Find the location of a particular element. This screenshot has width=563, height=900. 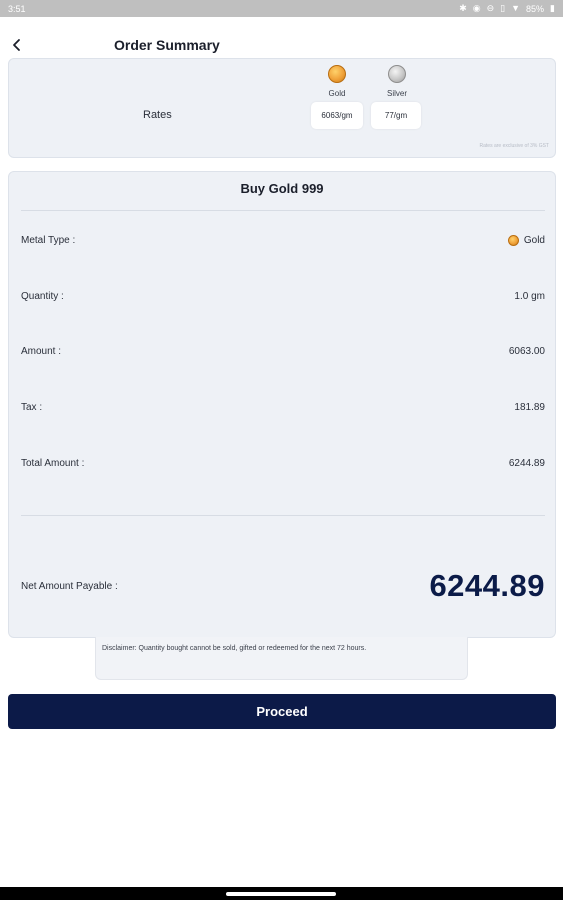

total-amount-value: 6244.89 is located at coordinates (526, 463).